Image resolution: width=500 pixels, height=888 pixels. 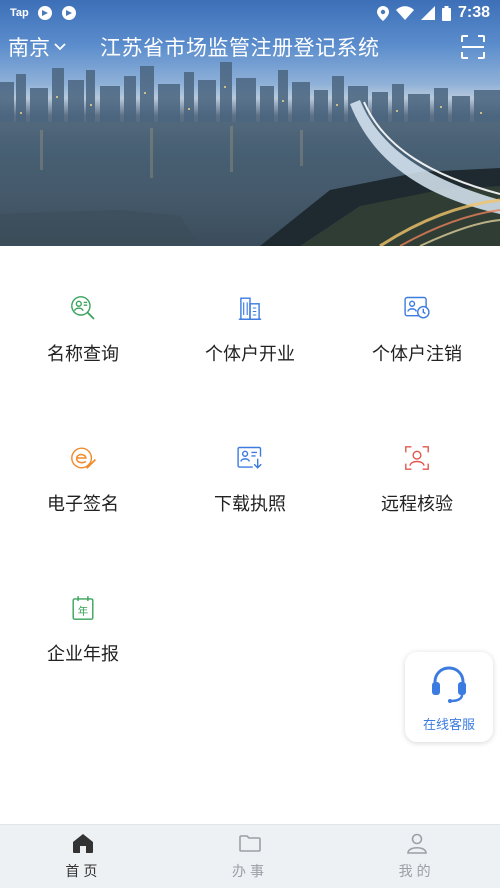 What do you see at coordinates (60, 47) in the screenshot?
I see `chevron-down-icon` at bounding box center [60, 47].